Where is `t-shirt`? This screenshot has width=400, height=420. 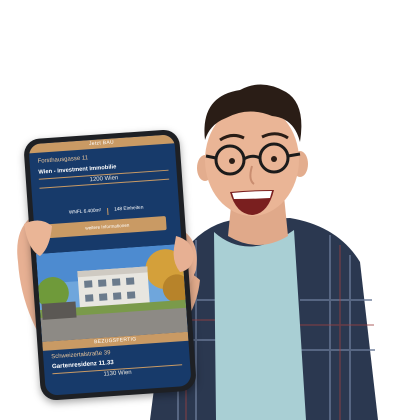
t-shirt is located at coordinates (260, 325).